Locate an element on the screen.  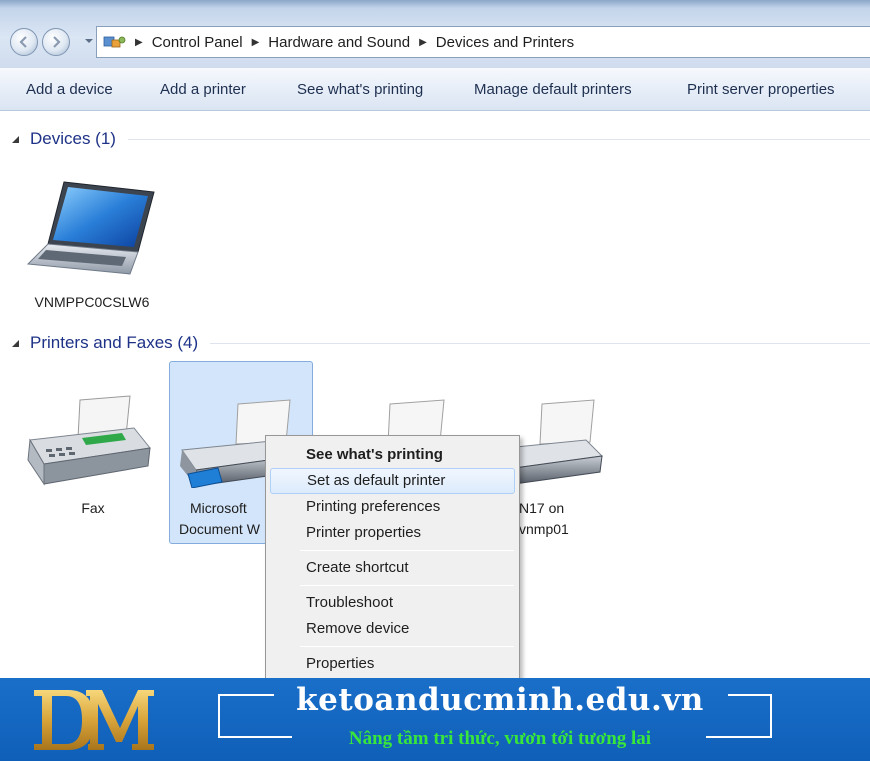
device-label-vnmppc0cslw6: VNMPPC0CSLW6 is located at coordinates (92, 302).